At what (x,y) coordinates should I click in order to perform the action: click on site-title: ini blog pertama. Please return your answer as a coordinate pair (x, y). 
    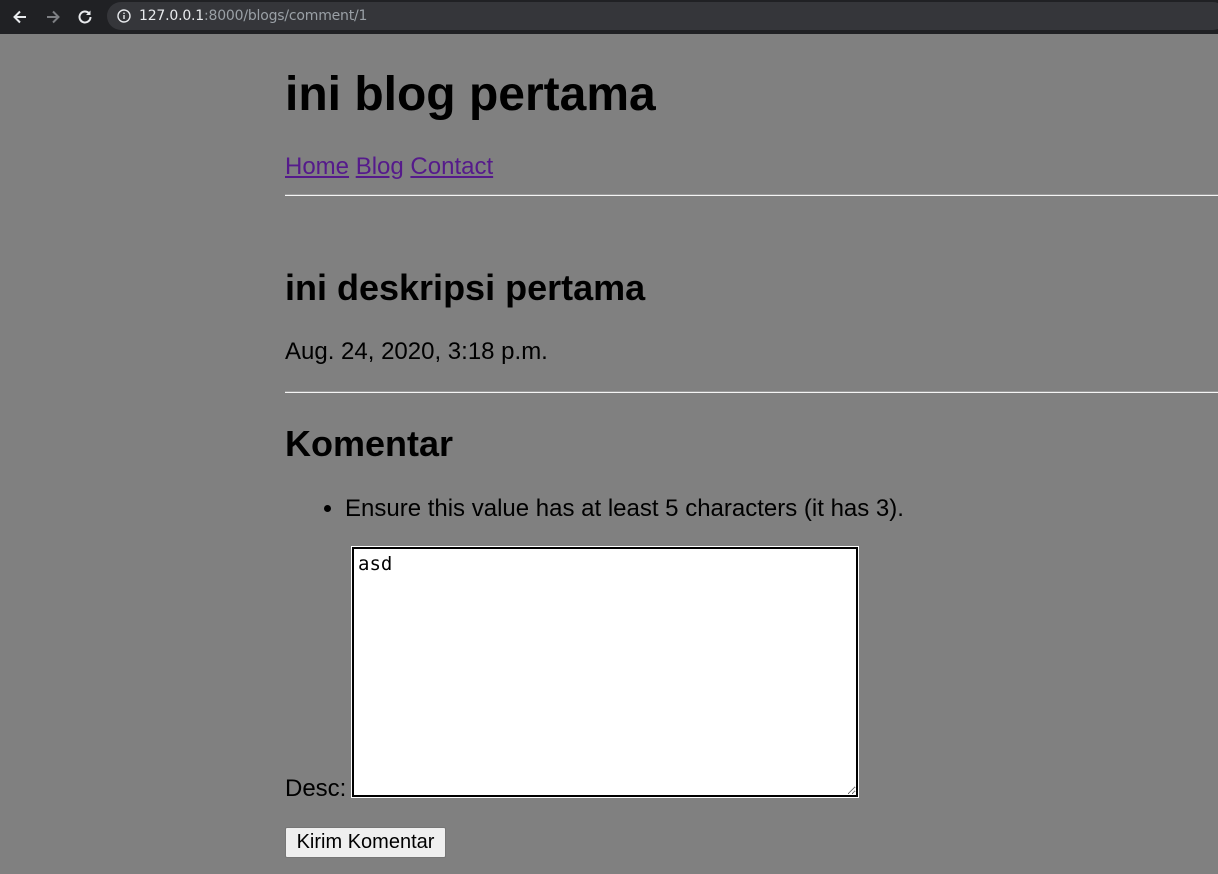
    Looking at the image, I should click on (470, 94).